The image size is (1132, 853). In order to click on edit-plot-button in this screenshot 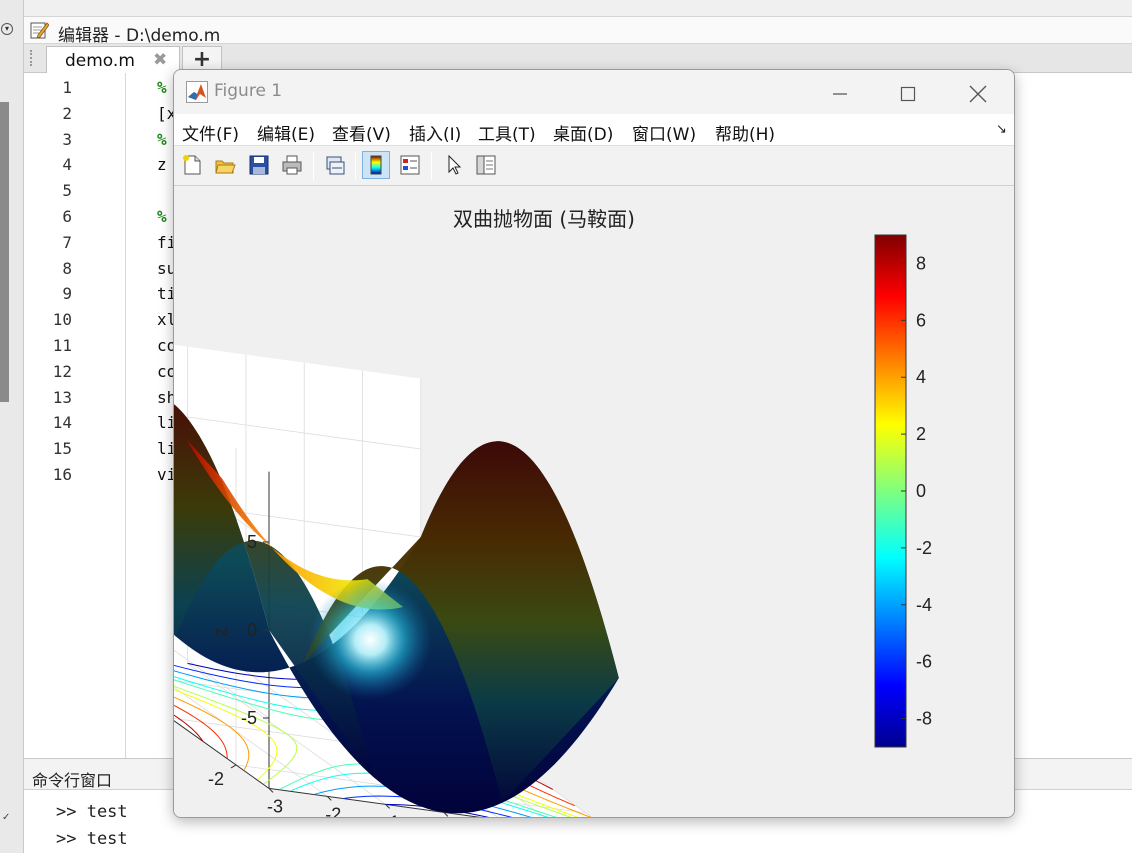, I will do `click(454, 165)`.